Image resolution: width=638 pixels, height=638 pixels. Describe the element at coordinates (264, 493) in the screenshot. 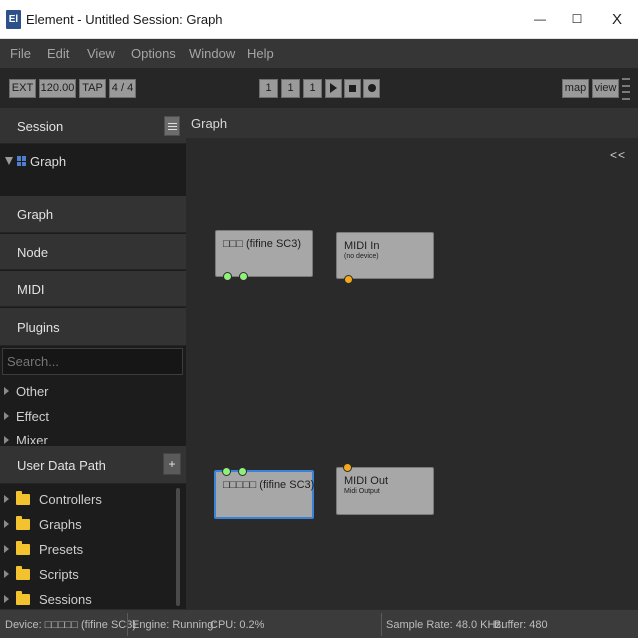

I see `audio-output-node: □□□□□ (fifine SC3)` at that location.